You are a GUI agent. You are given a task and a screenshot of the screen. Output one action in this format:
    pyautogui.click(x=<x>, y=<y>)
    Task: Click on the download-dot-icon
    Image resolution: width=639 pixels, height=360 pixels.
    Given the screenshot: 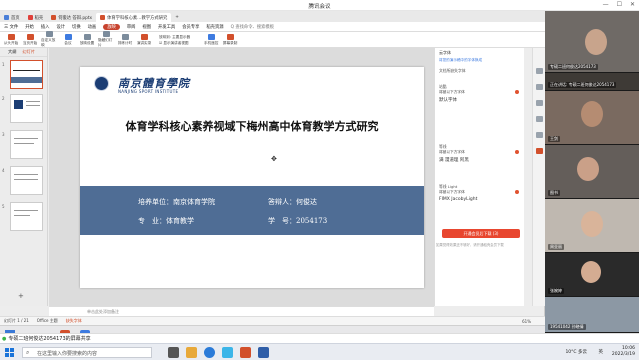 What is the action you would take?
    pyautogui.click(x=517, y=92)
    